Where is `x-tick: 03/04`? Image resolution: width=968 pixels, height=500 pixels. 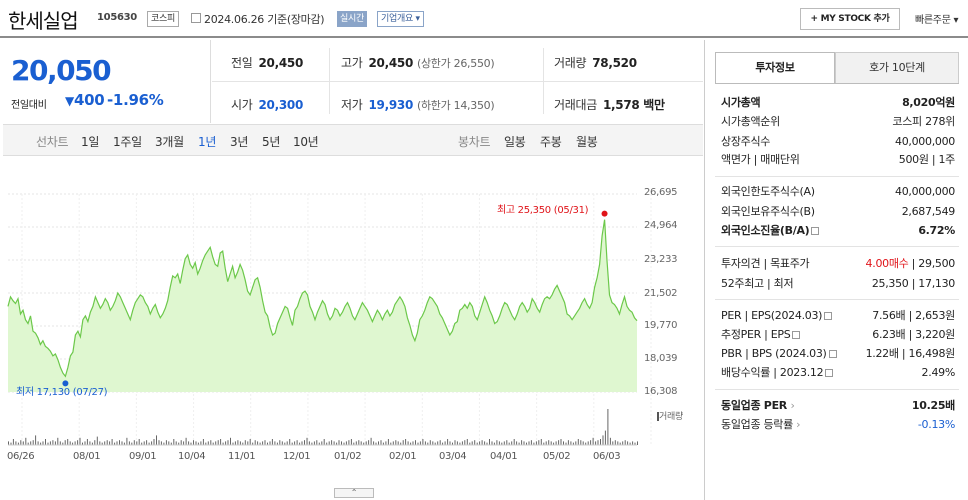
x-tick: 03/04 is located at coordinates (453, 456).